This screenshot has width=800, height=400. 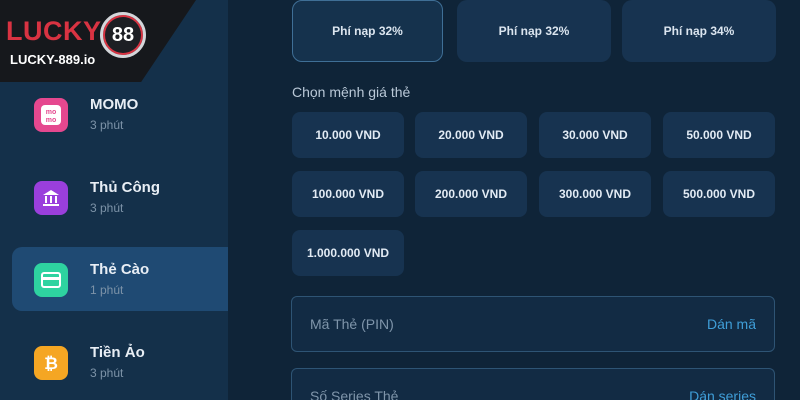 What do you see at coordinates (595, 135) in the screenshot?
I see `amount-option: 30.000 VND` at bounding box center [595, 135].